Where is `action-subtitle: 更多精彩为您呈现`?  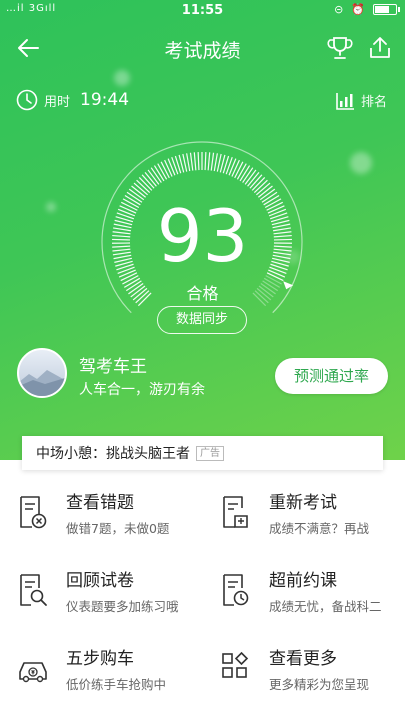
action-subtitle: 更多精彩为您呈现 is located at coordinates (319, 684).